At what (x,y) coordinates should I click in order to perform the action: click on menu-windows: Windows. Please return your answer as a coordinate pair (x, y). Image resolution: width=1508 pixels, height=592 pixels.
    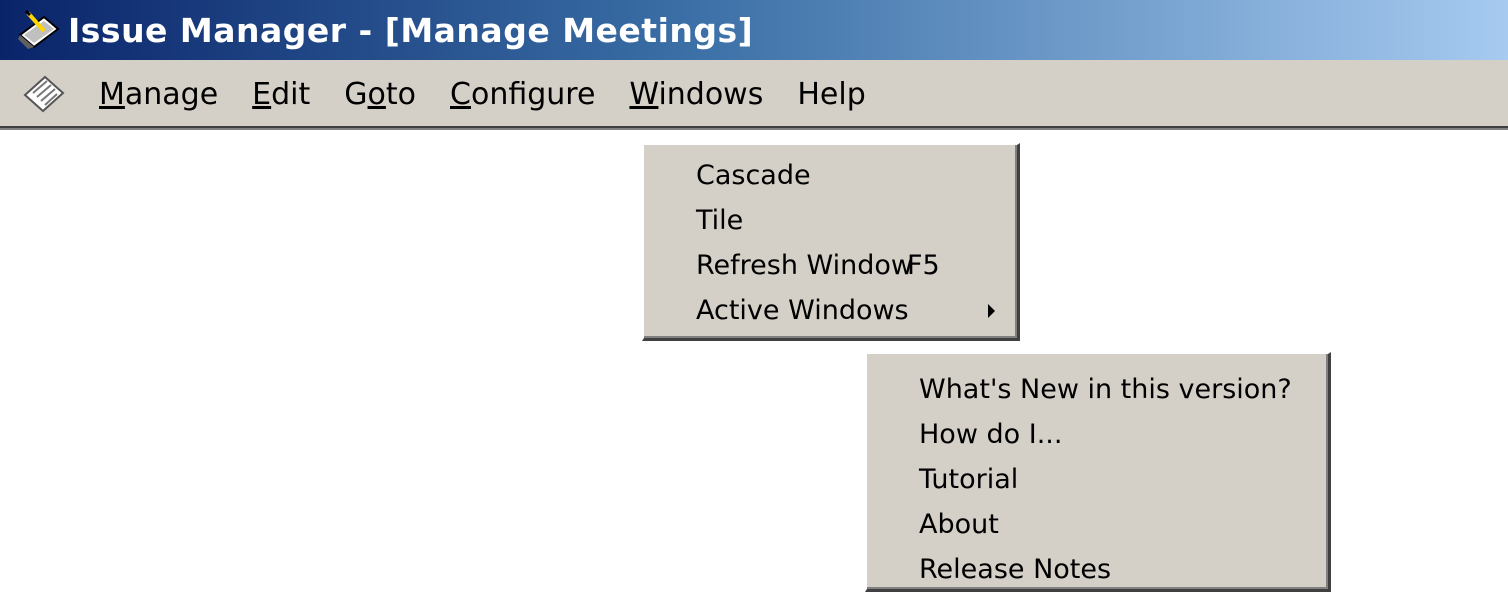
    Looking at the image, I should click on (696, 94).